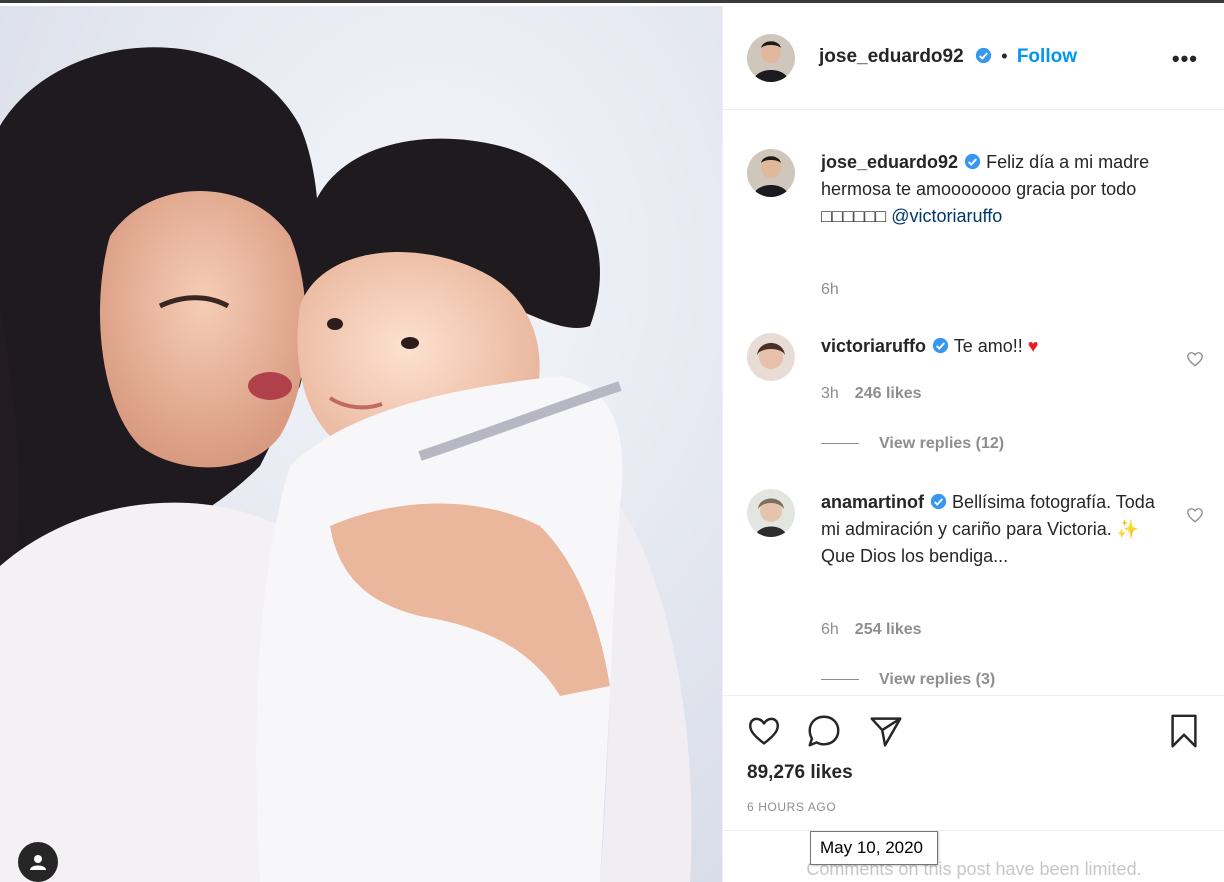  I want to click on comment-time: 3h, so click(830, 393).